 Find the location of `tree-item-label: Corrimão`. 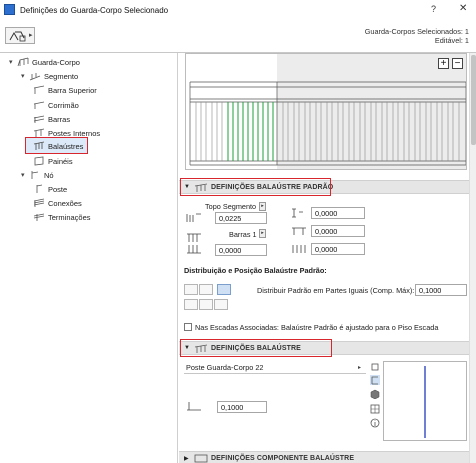

tree-item-label: Corrimão is located at coordinates (63, 105).